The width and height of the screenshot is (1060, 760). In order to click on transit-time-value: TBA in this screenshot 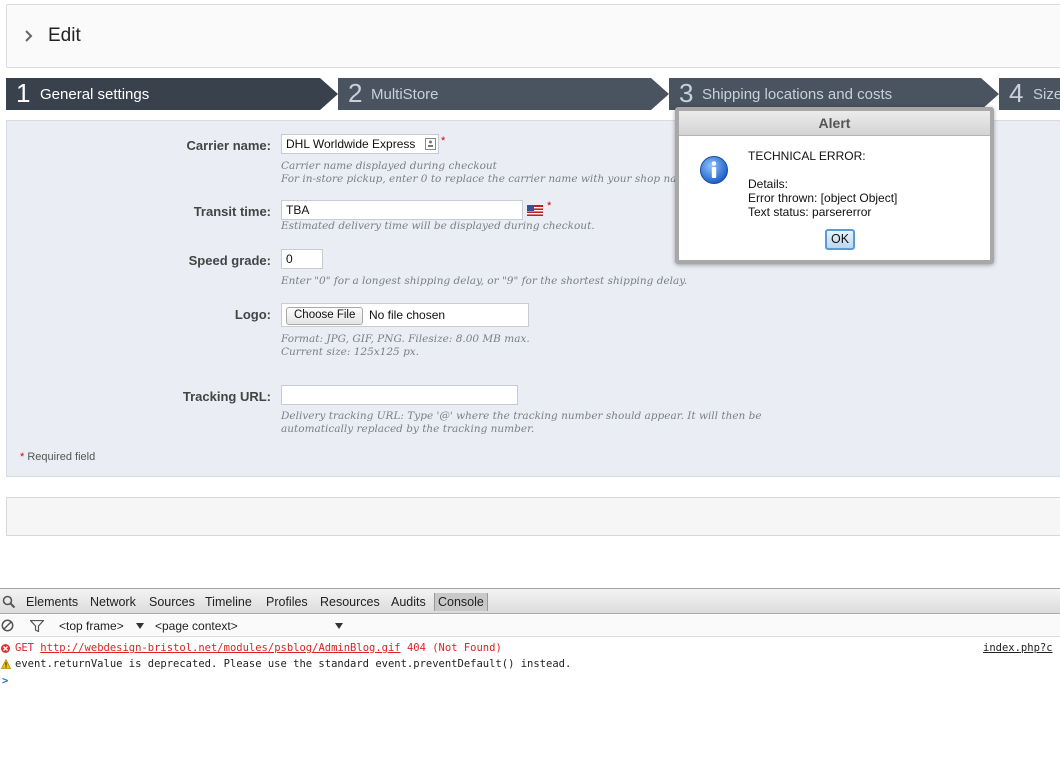, I will do `click(298, 210)`.